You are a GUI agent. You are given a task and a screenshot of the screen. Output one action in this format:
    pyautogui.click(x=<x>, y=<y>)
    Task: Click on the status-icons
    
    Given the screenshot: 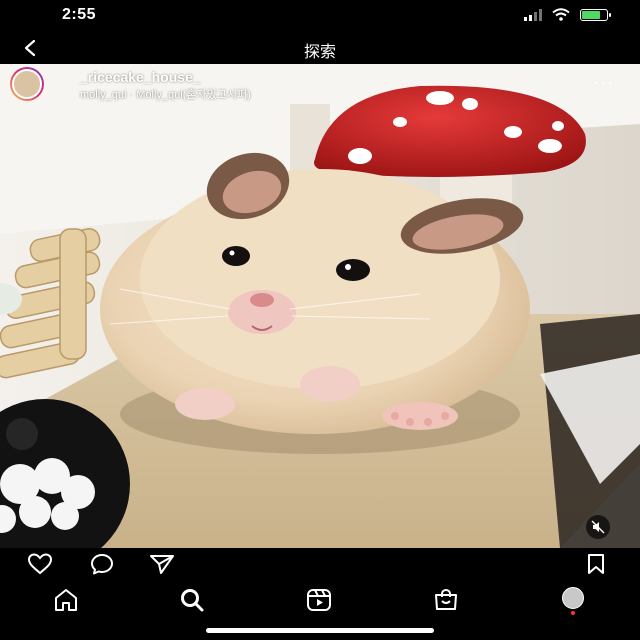 What is the action you would take?
    pyautogui.click(x=567, y=14)
    